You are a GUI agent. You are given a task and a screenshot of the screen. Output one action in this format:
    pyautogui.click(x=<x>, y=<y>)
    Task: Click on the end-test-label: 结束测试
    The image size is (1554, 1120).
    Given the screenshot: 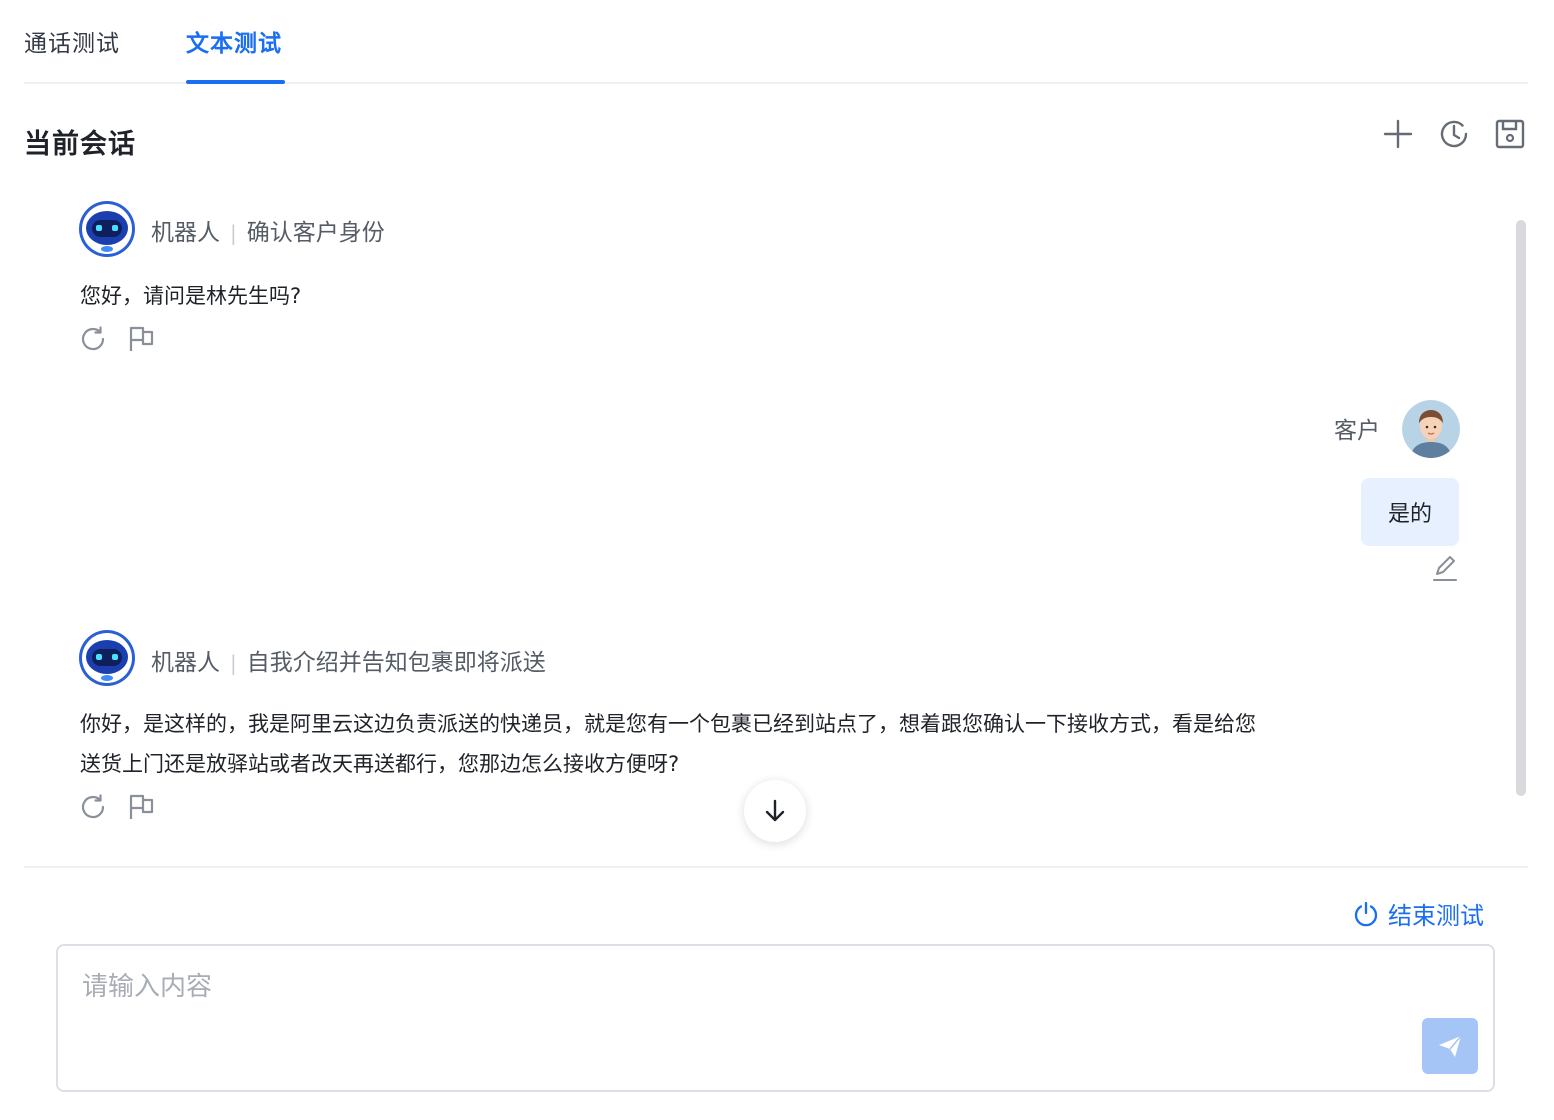 What is the action you would take?
    pyautogui.click(x=1436, y=916)
    